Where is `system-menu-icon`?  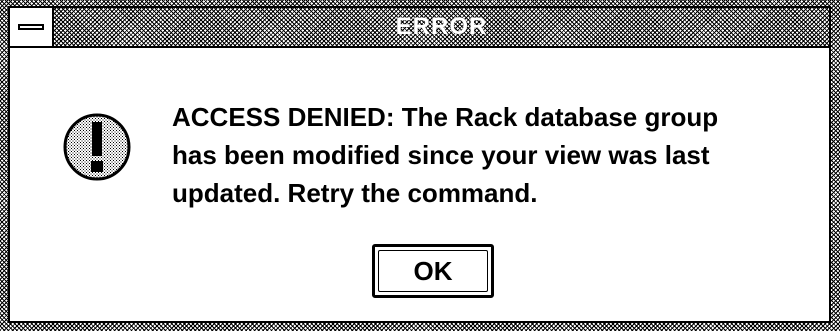 system-menu-icon is located at coordinates (31, 27).